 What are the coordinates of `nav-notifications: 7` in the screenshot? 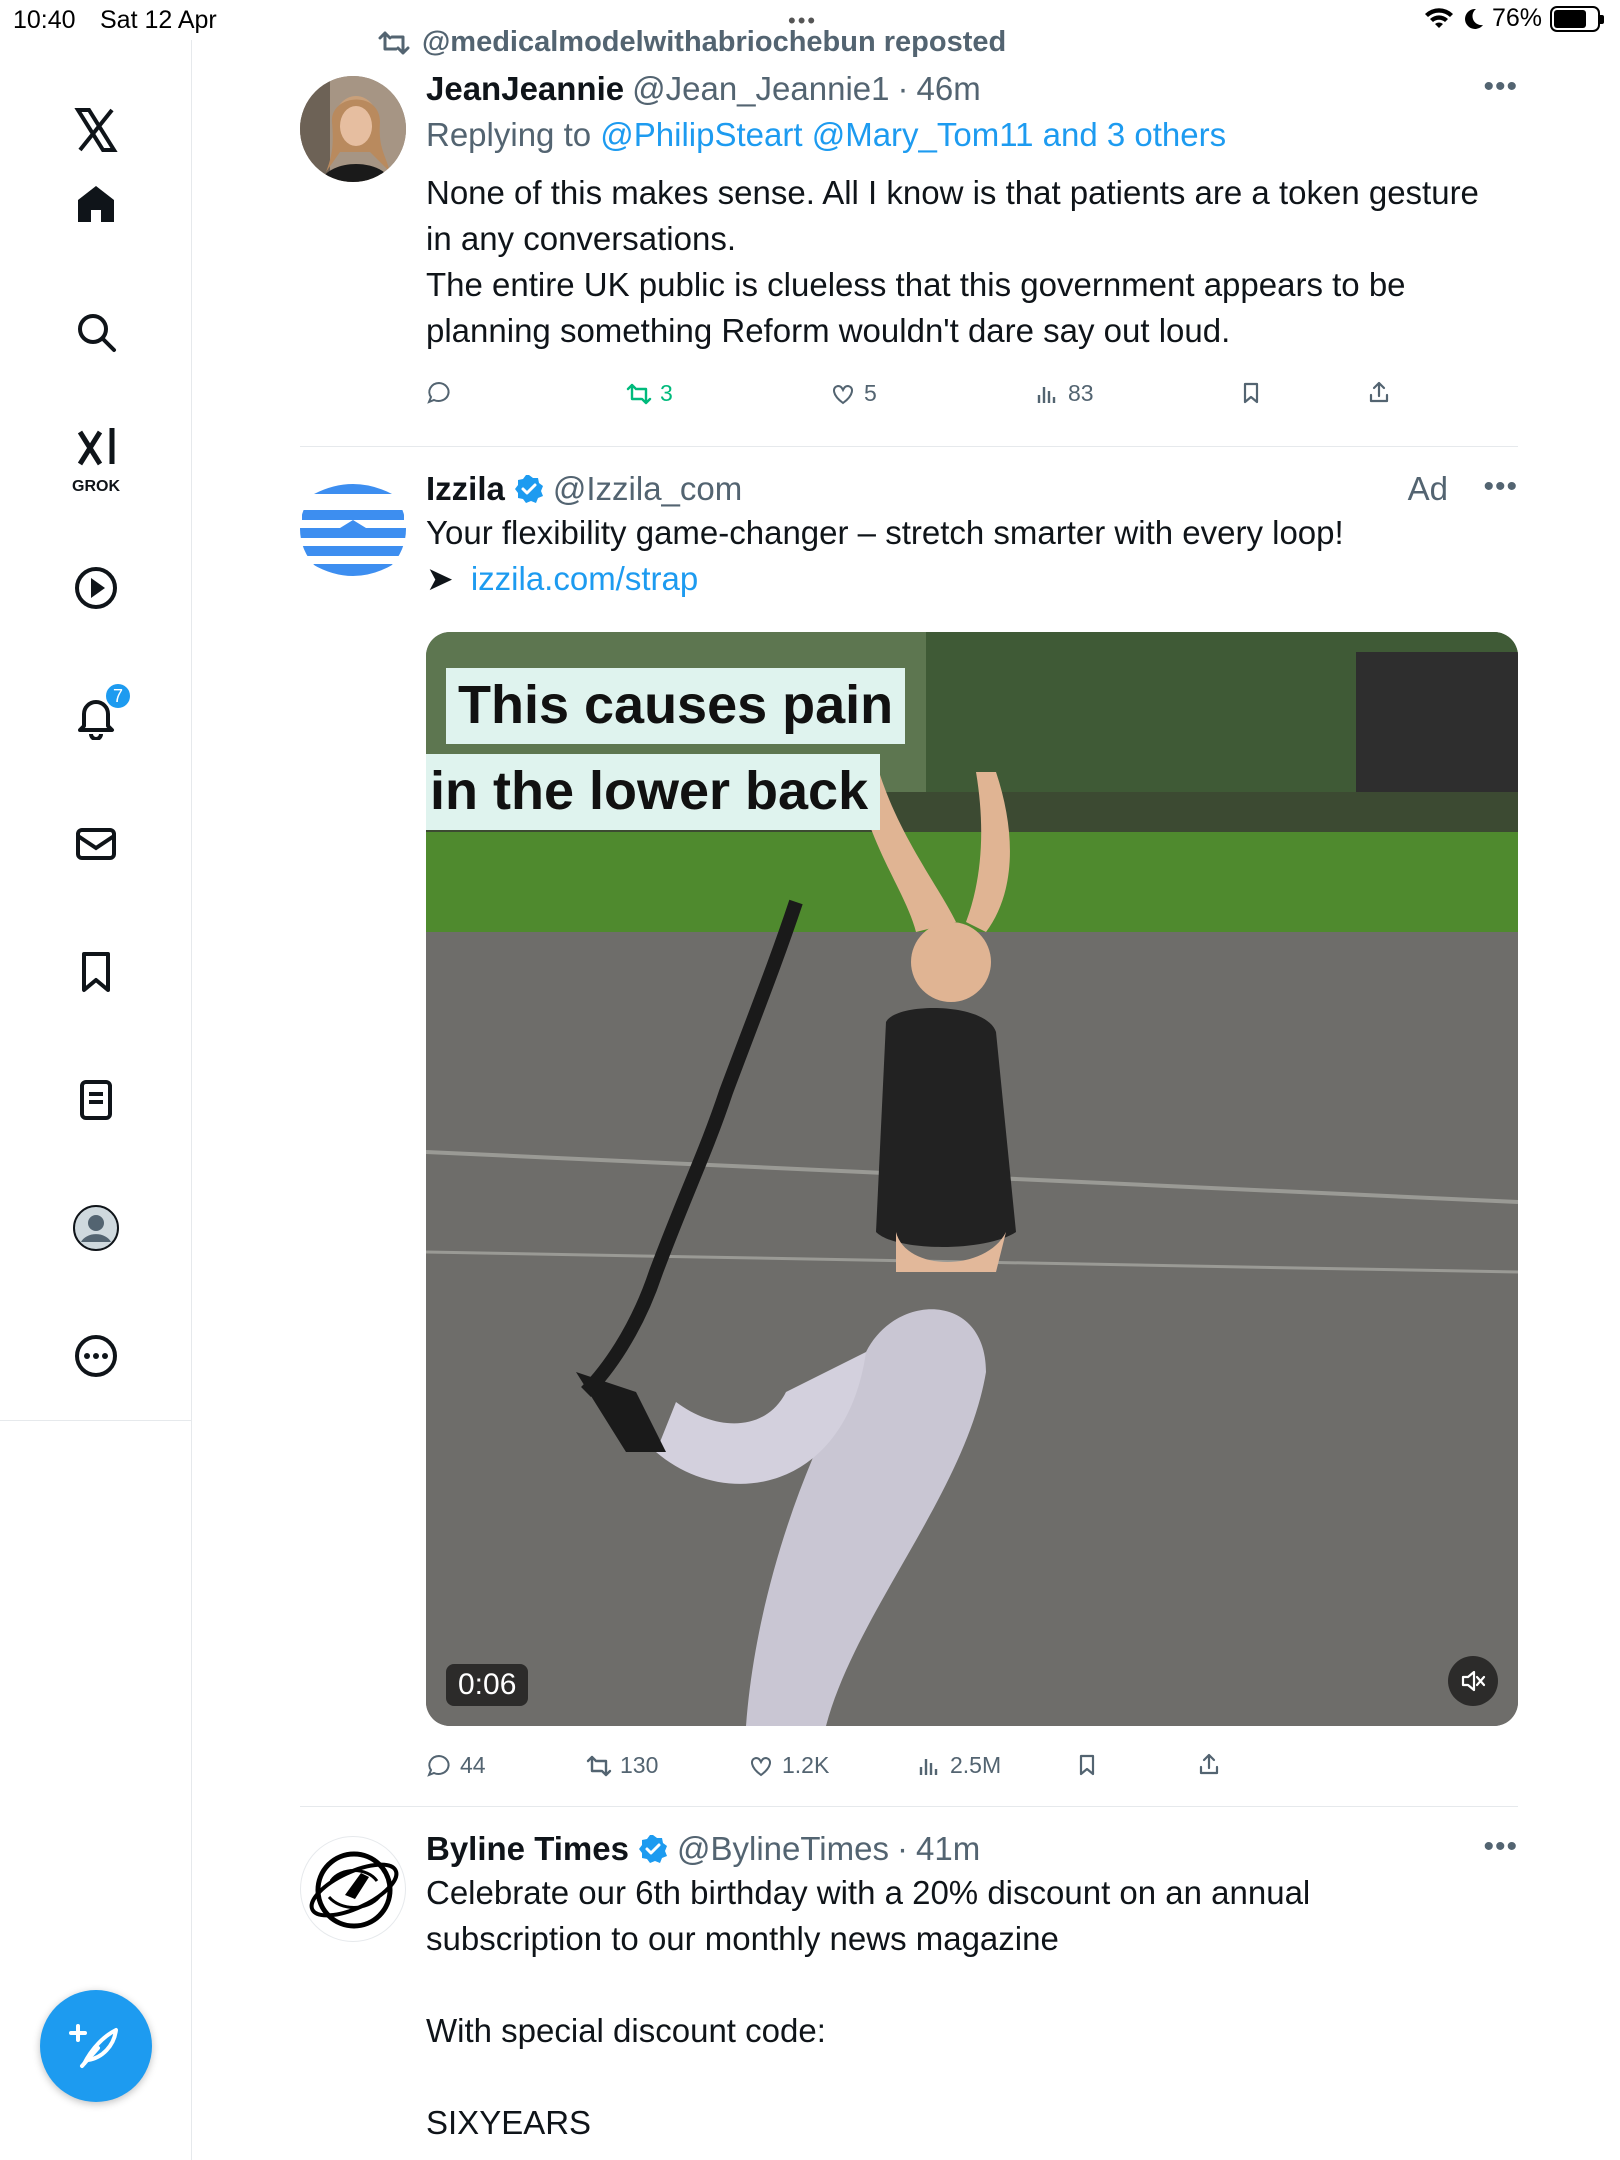 It's located at (96, 716).